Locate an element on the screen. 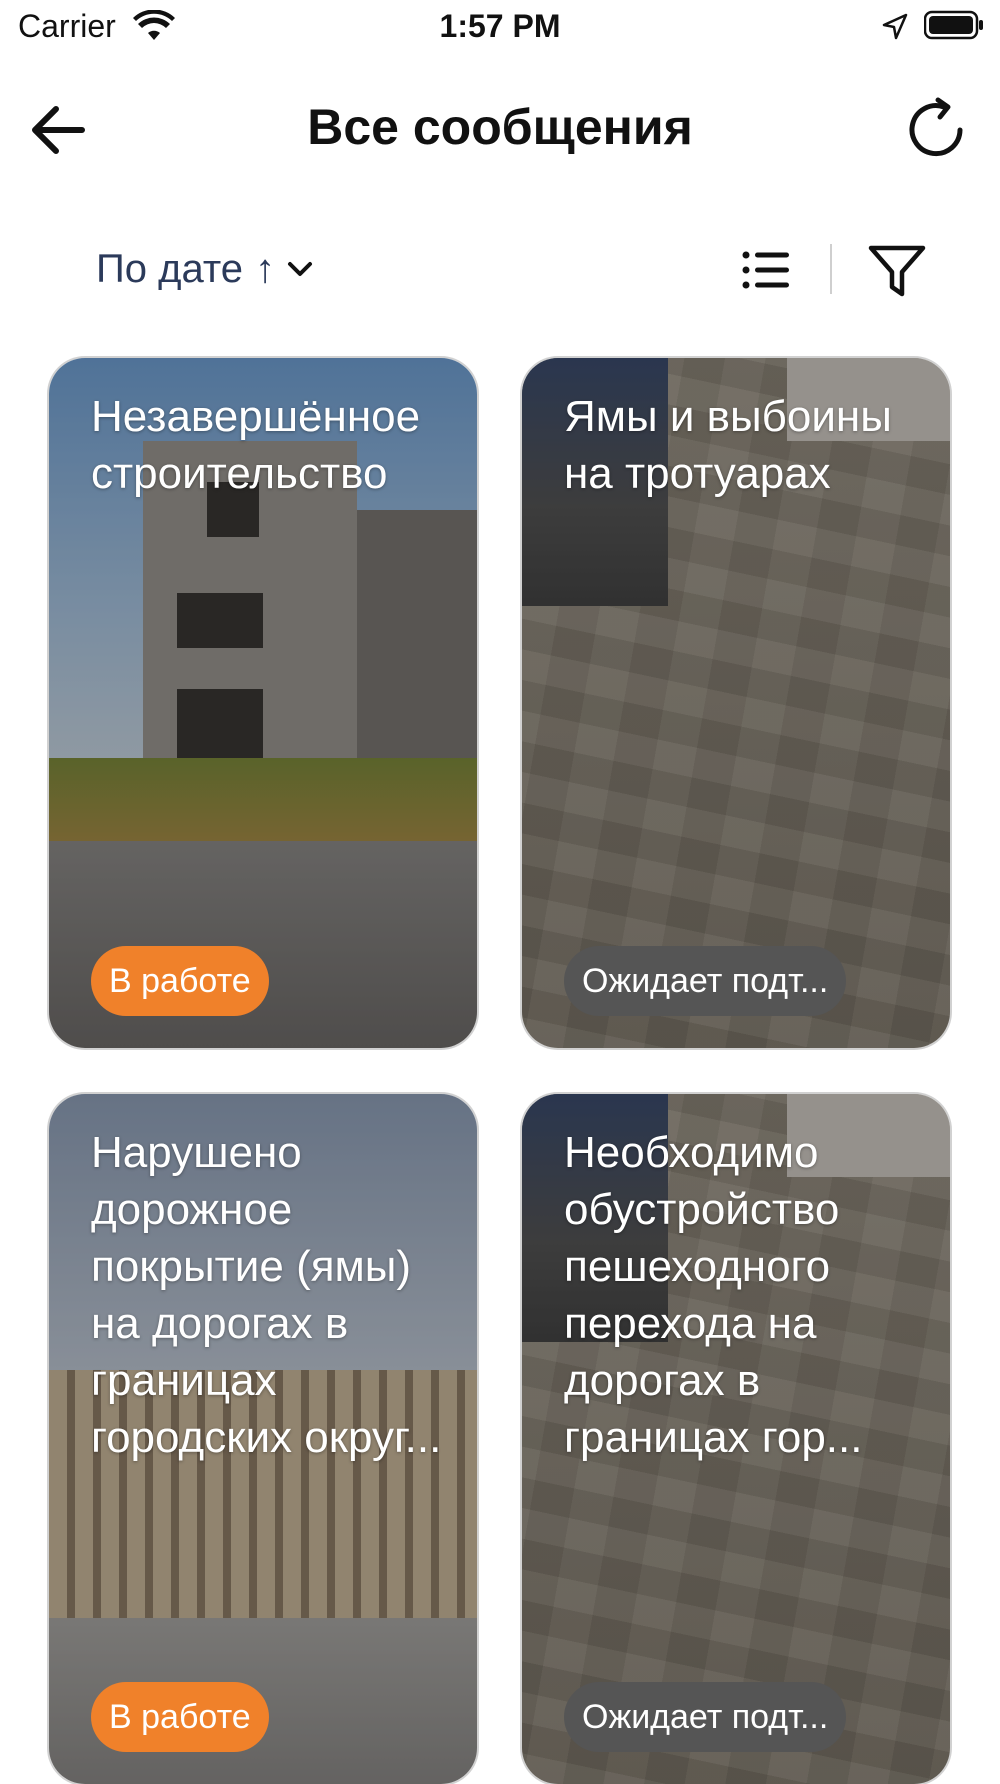  list-view-button is located at coordinates (766, 270).